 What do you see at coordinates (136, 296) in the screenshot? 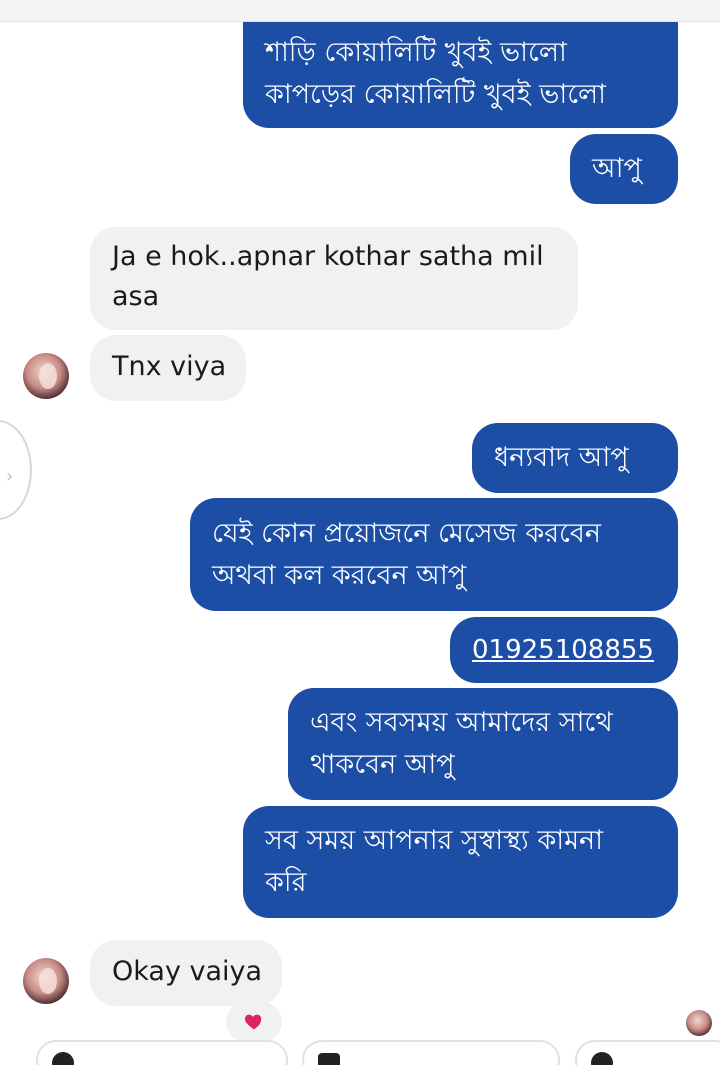
I see `message-line: asa` at bounding box center [136, 296].